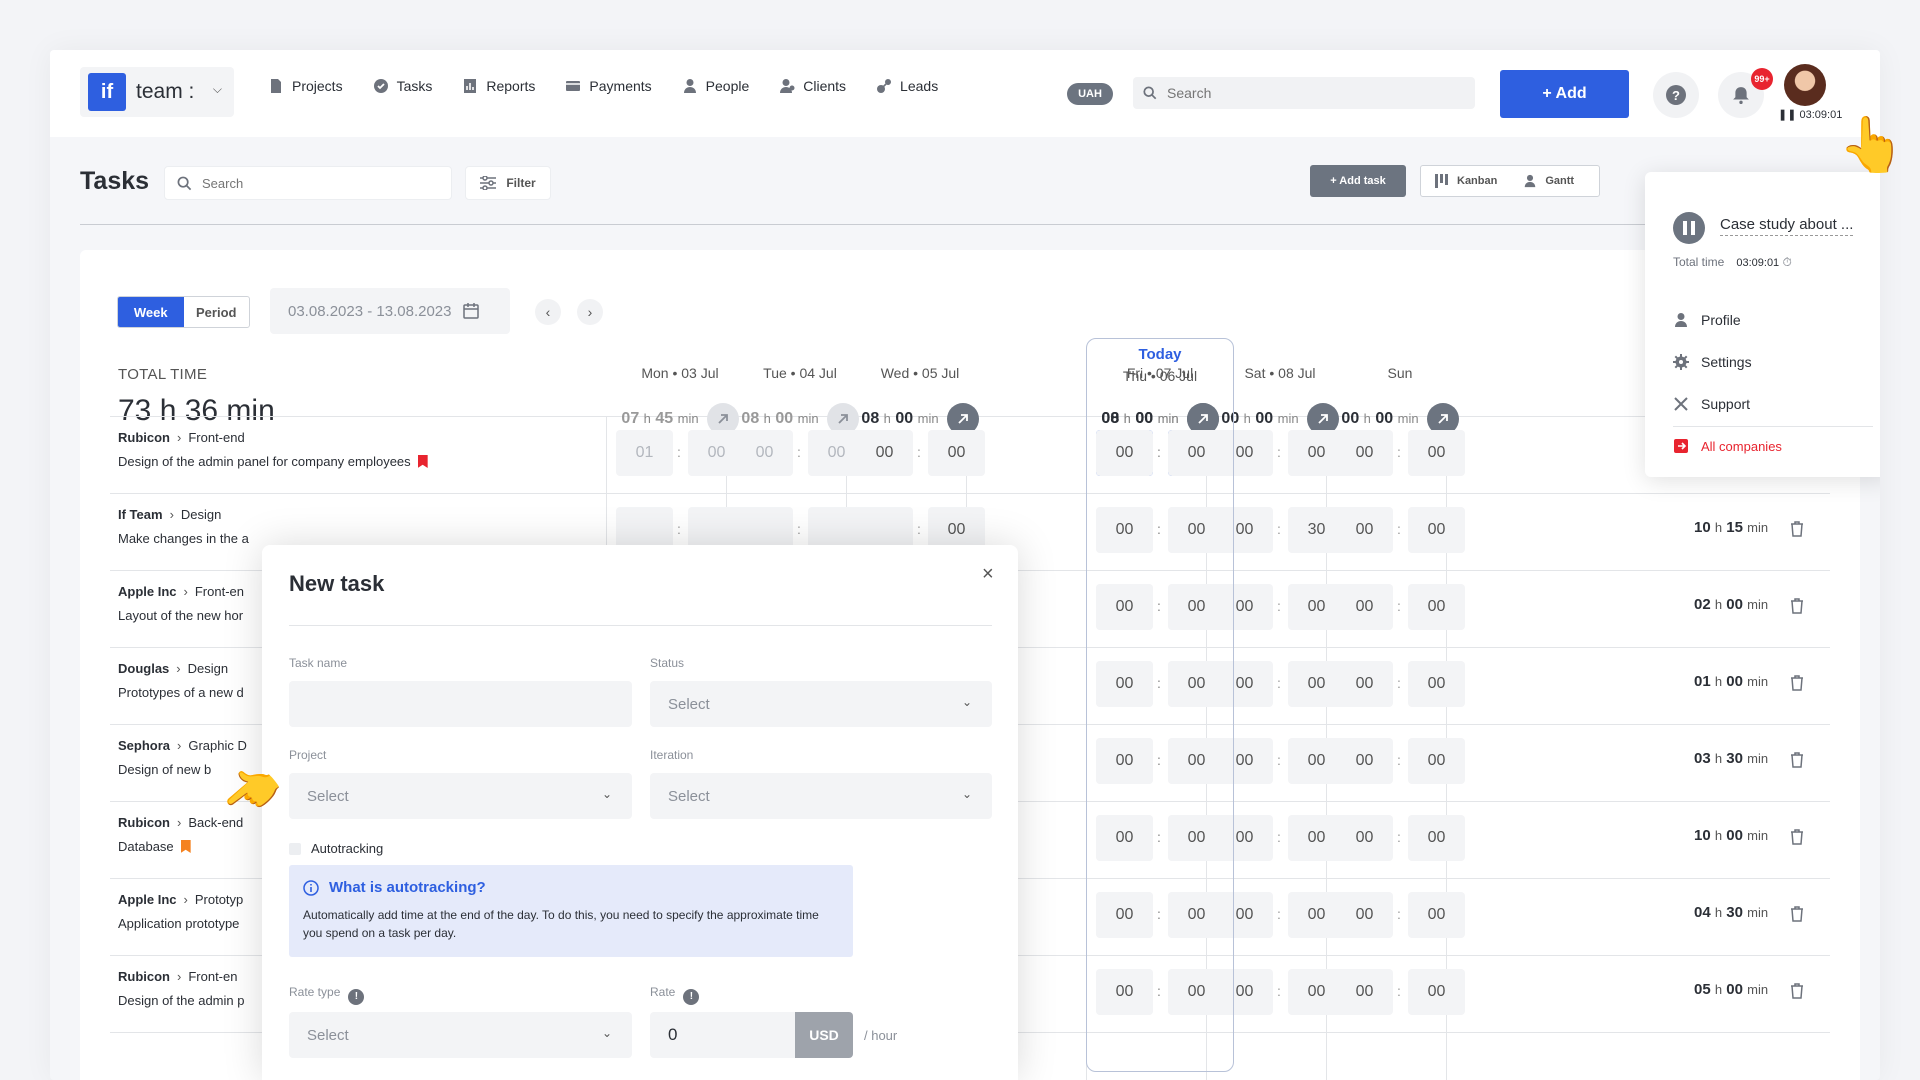  What do you see at coordinates (1707, 320) in the screenshot?
I see `menu-item-profile: Profile` at bounding box center [1707, 320].